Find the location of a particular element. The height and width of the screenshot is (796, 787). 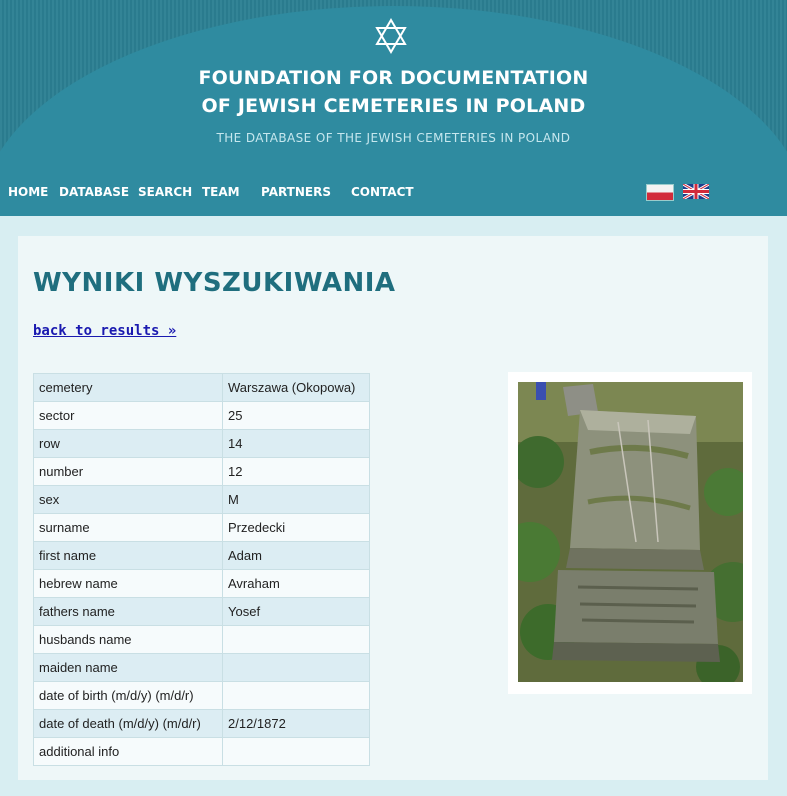

table-row: hebrew name Avraham is located at coordinates (201, 583).